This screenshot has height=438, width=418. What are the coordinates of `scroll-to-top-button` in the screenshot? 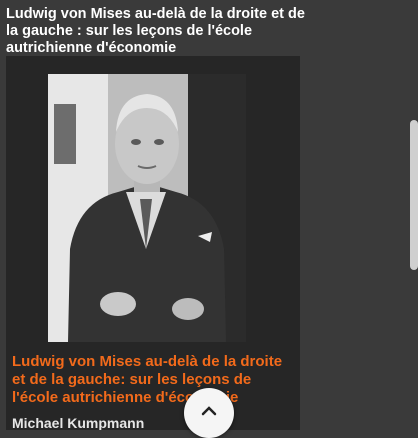 It's located at (209, 413).